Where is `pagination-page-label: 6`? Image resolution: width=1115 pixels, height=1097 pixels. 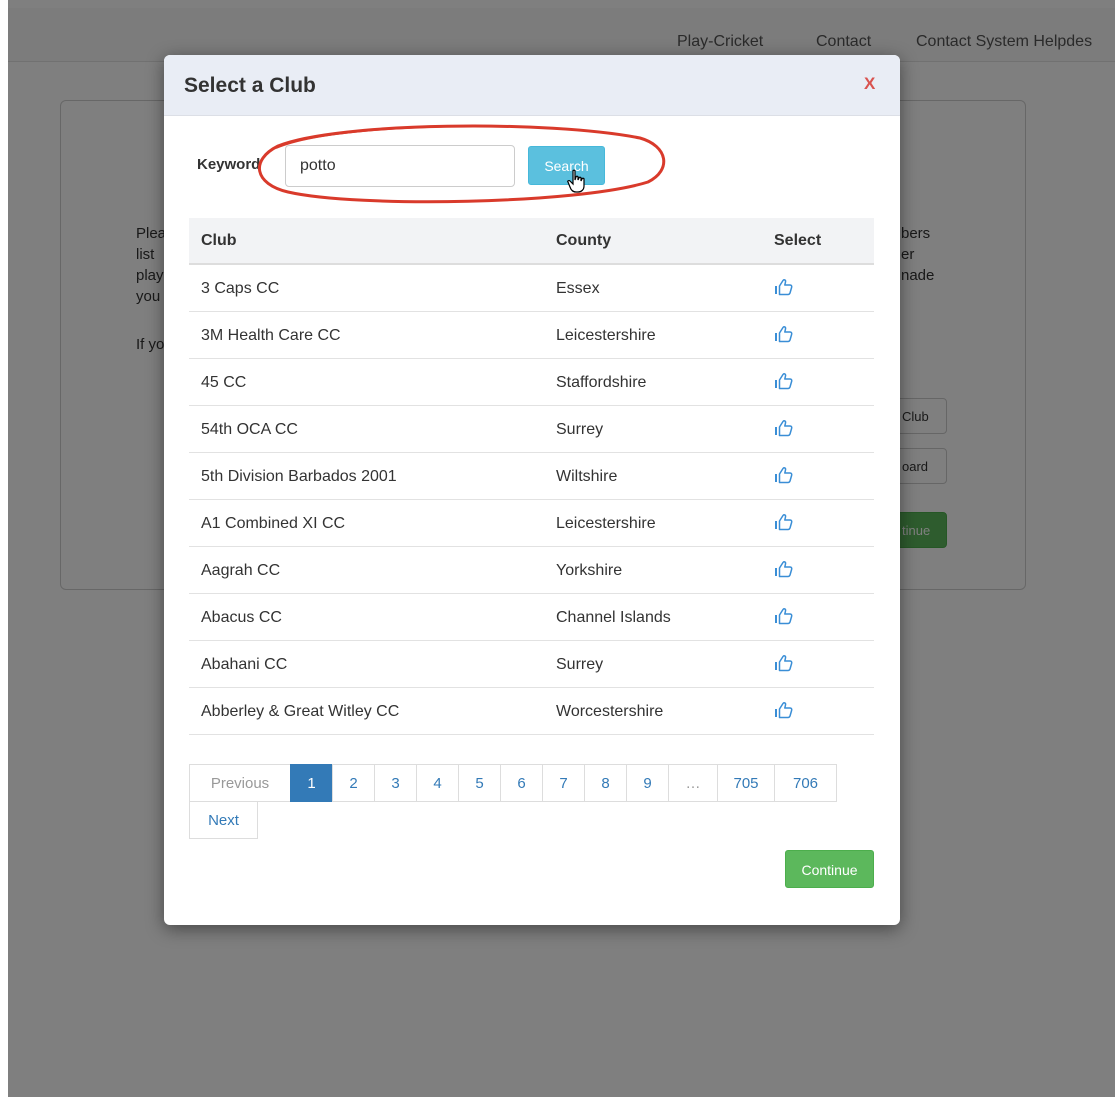 pagination-page-label: 6 is located at coordinates (521, 783).